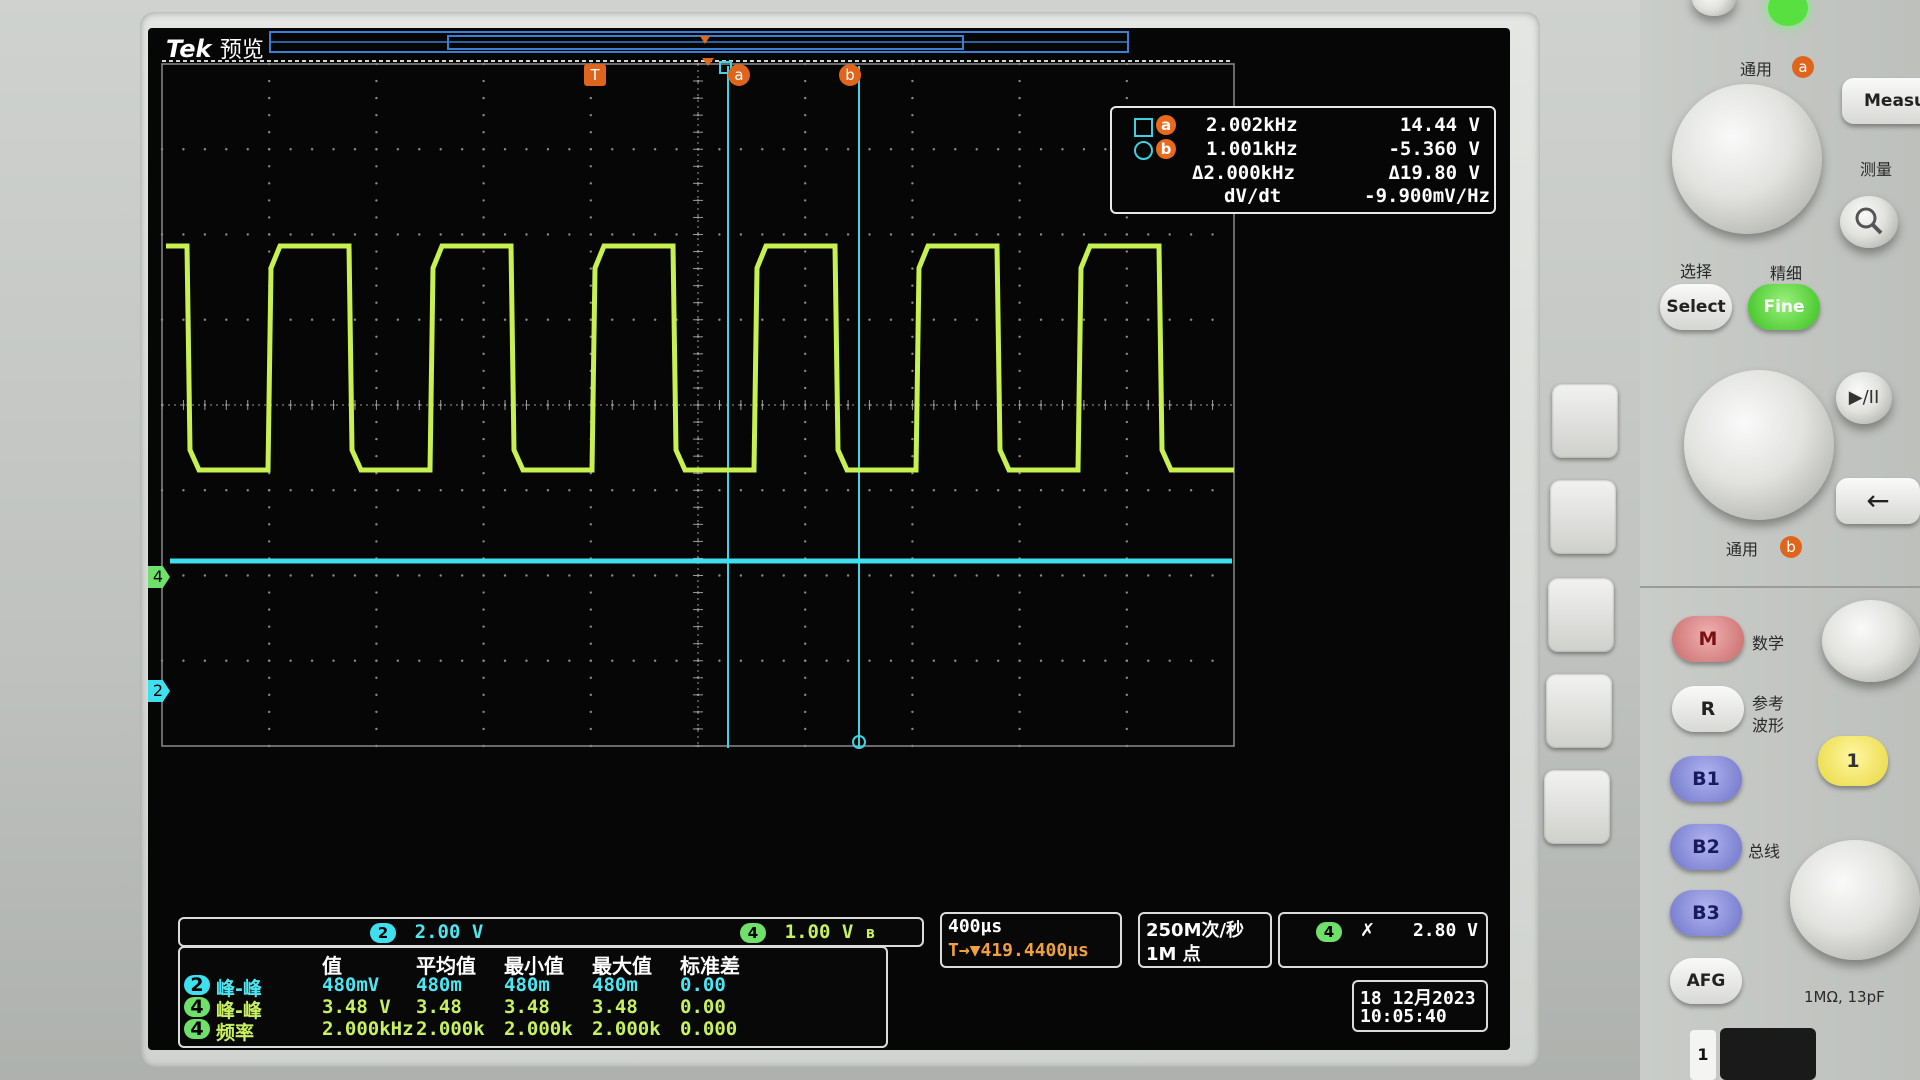 Image resolution: width=1920 pixels, height=1080 pixels. Describe the element at coordinates (615, 1007) in the screenshot. I see `meas-row2-max: 3.48` at that location.